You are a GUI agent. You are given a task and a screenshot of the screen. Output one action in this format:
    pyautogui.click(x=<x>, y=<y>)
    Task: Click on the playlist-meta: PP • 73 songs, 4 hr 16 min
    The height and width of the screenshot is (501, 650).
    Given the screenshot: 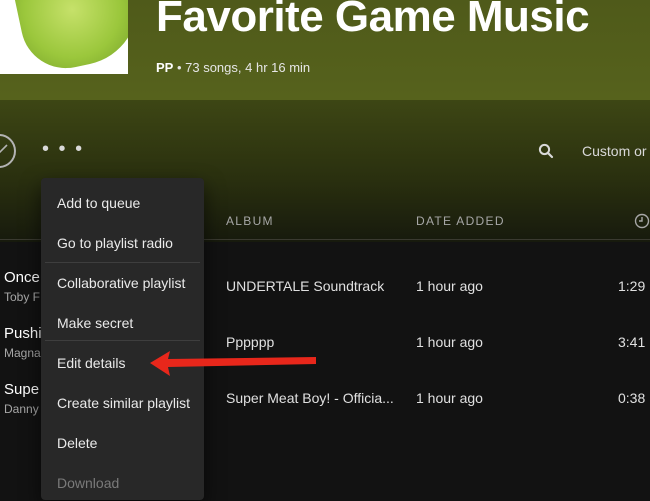 What is the action you would take?
    pyautogui.click(x=233, y=67)
    